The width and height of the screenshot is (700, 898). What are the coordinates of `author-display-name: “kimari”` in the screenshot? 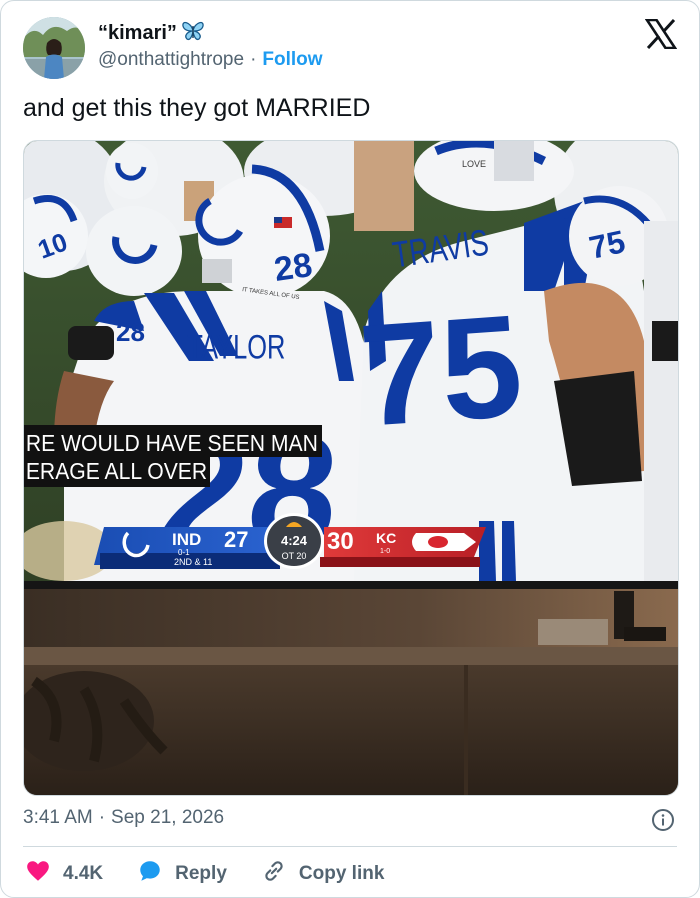 It's located at (137, 33).